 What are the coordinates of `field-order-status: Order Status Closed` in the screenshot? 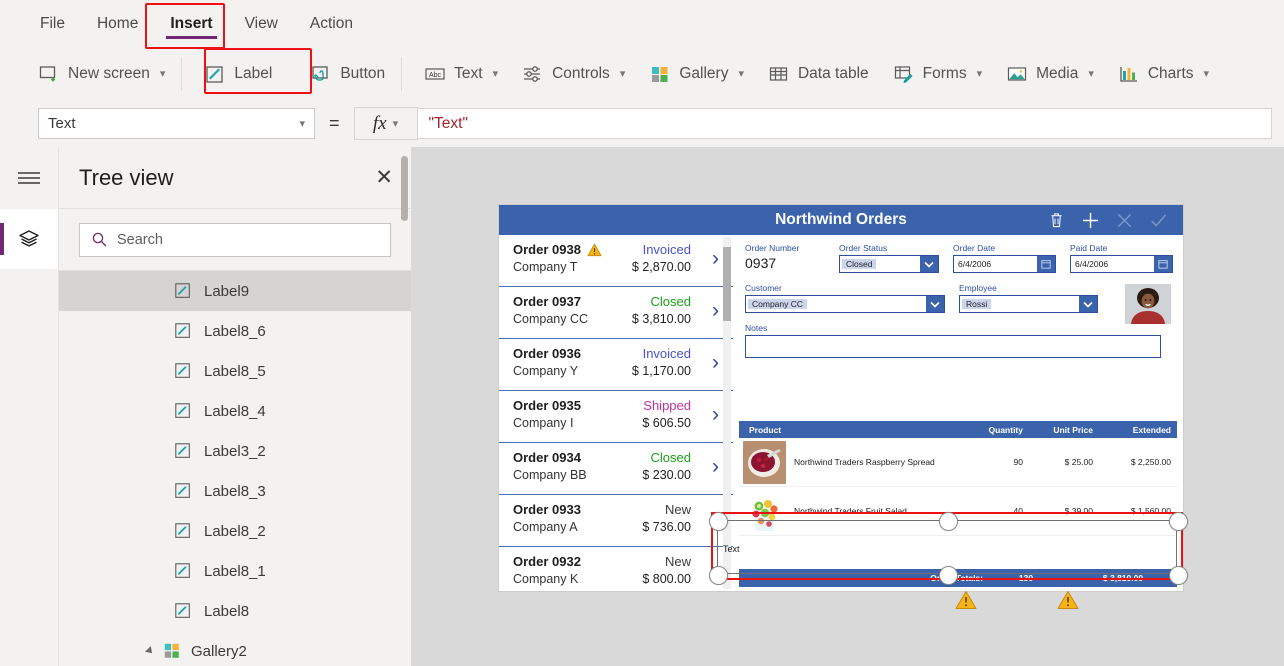 It's located at (889, 258).